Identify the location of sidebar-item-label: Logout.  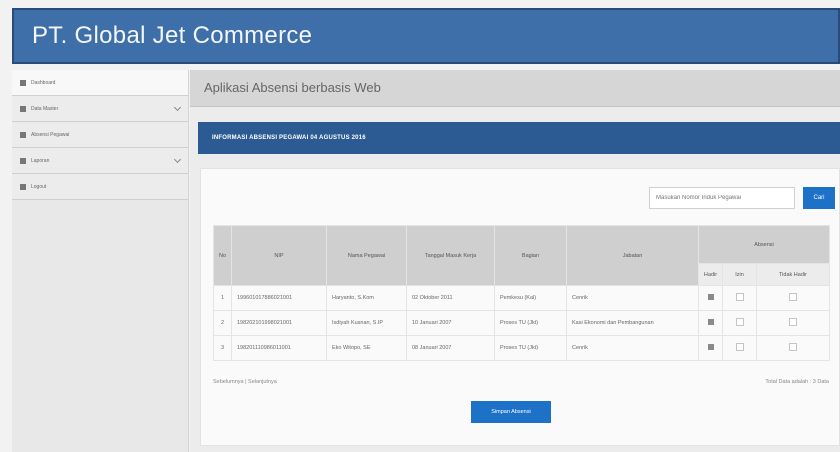
(39, 186).